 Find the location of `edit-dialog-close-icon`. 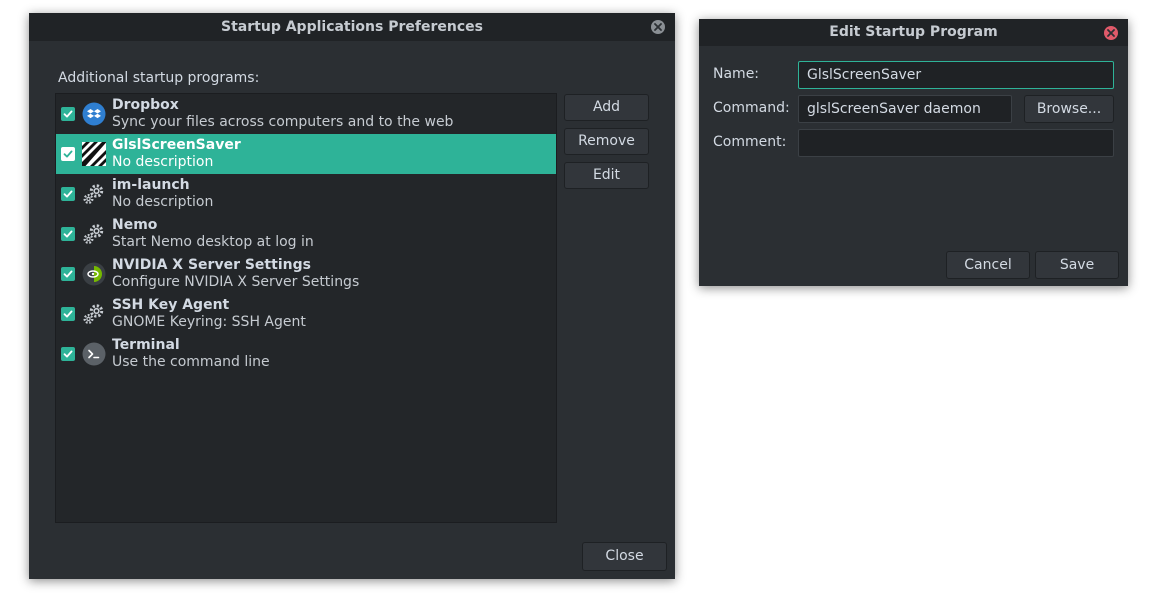

edit-dialog-close-icon is located at coordinates (1111, 33).